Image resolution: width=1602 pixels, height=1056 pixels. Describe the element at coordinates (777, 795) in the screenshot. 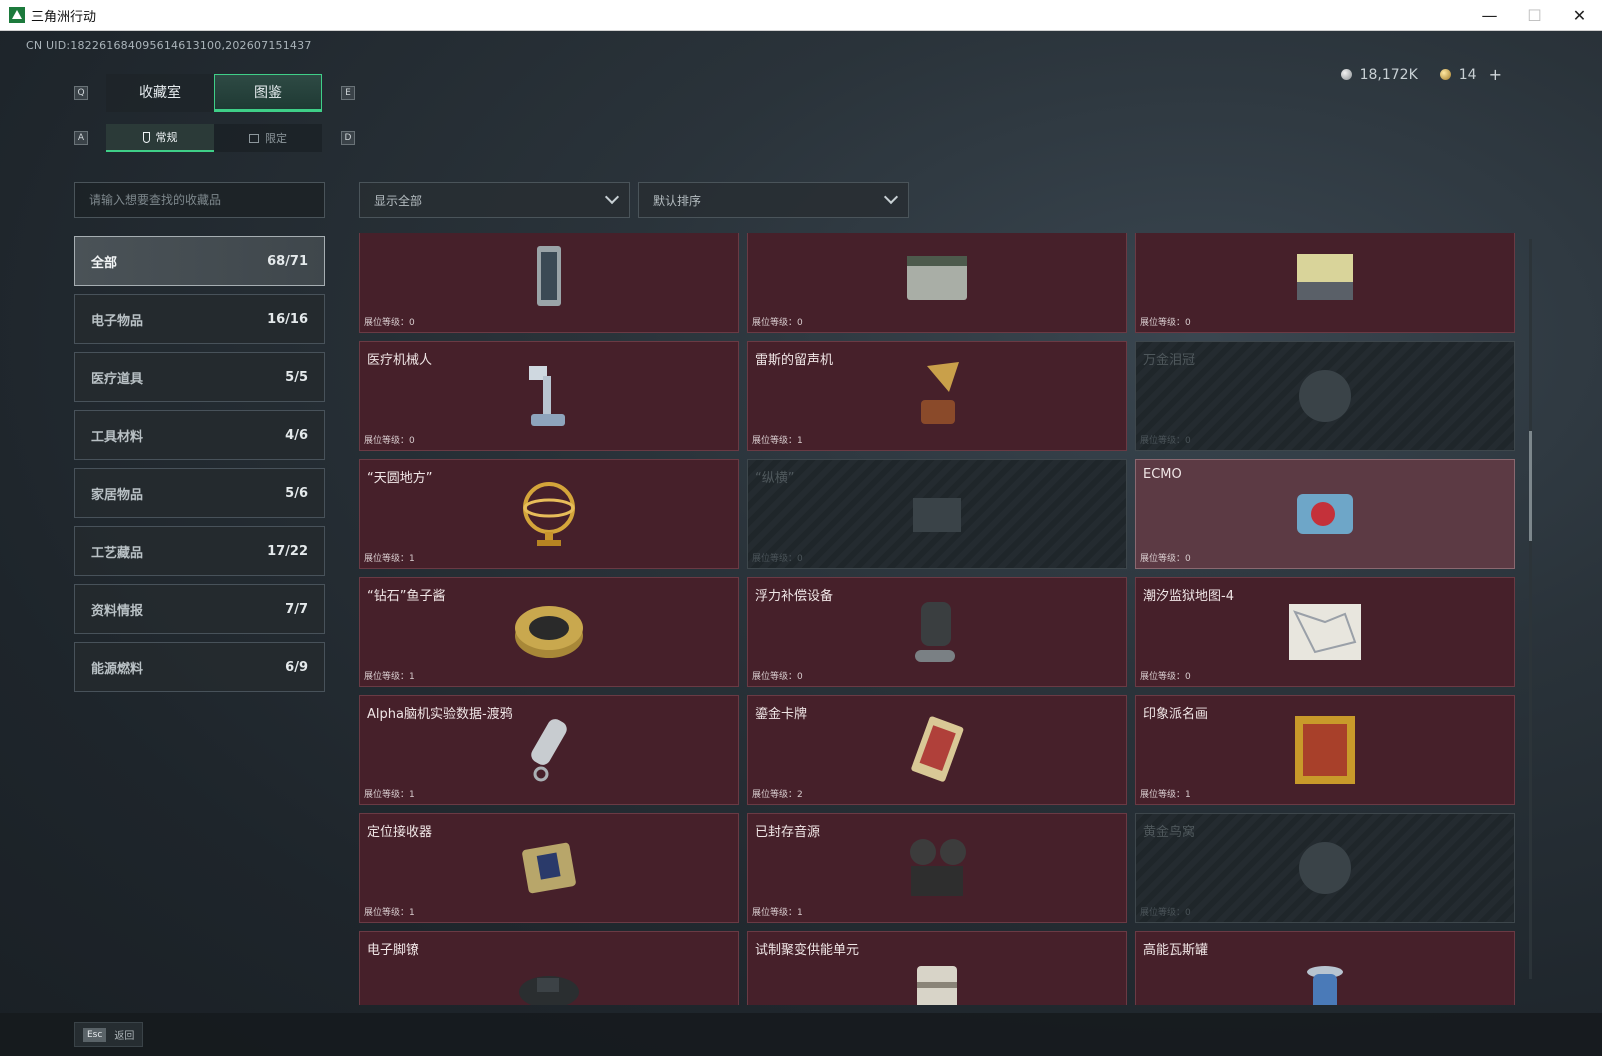

I see `collection-card-level: 展位等级：2` at that location.